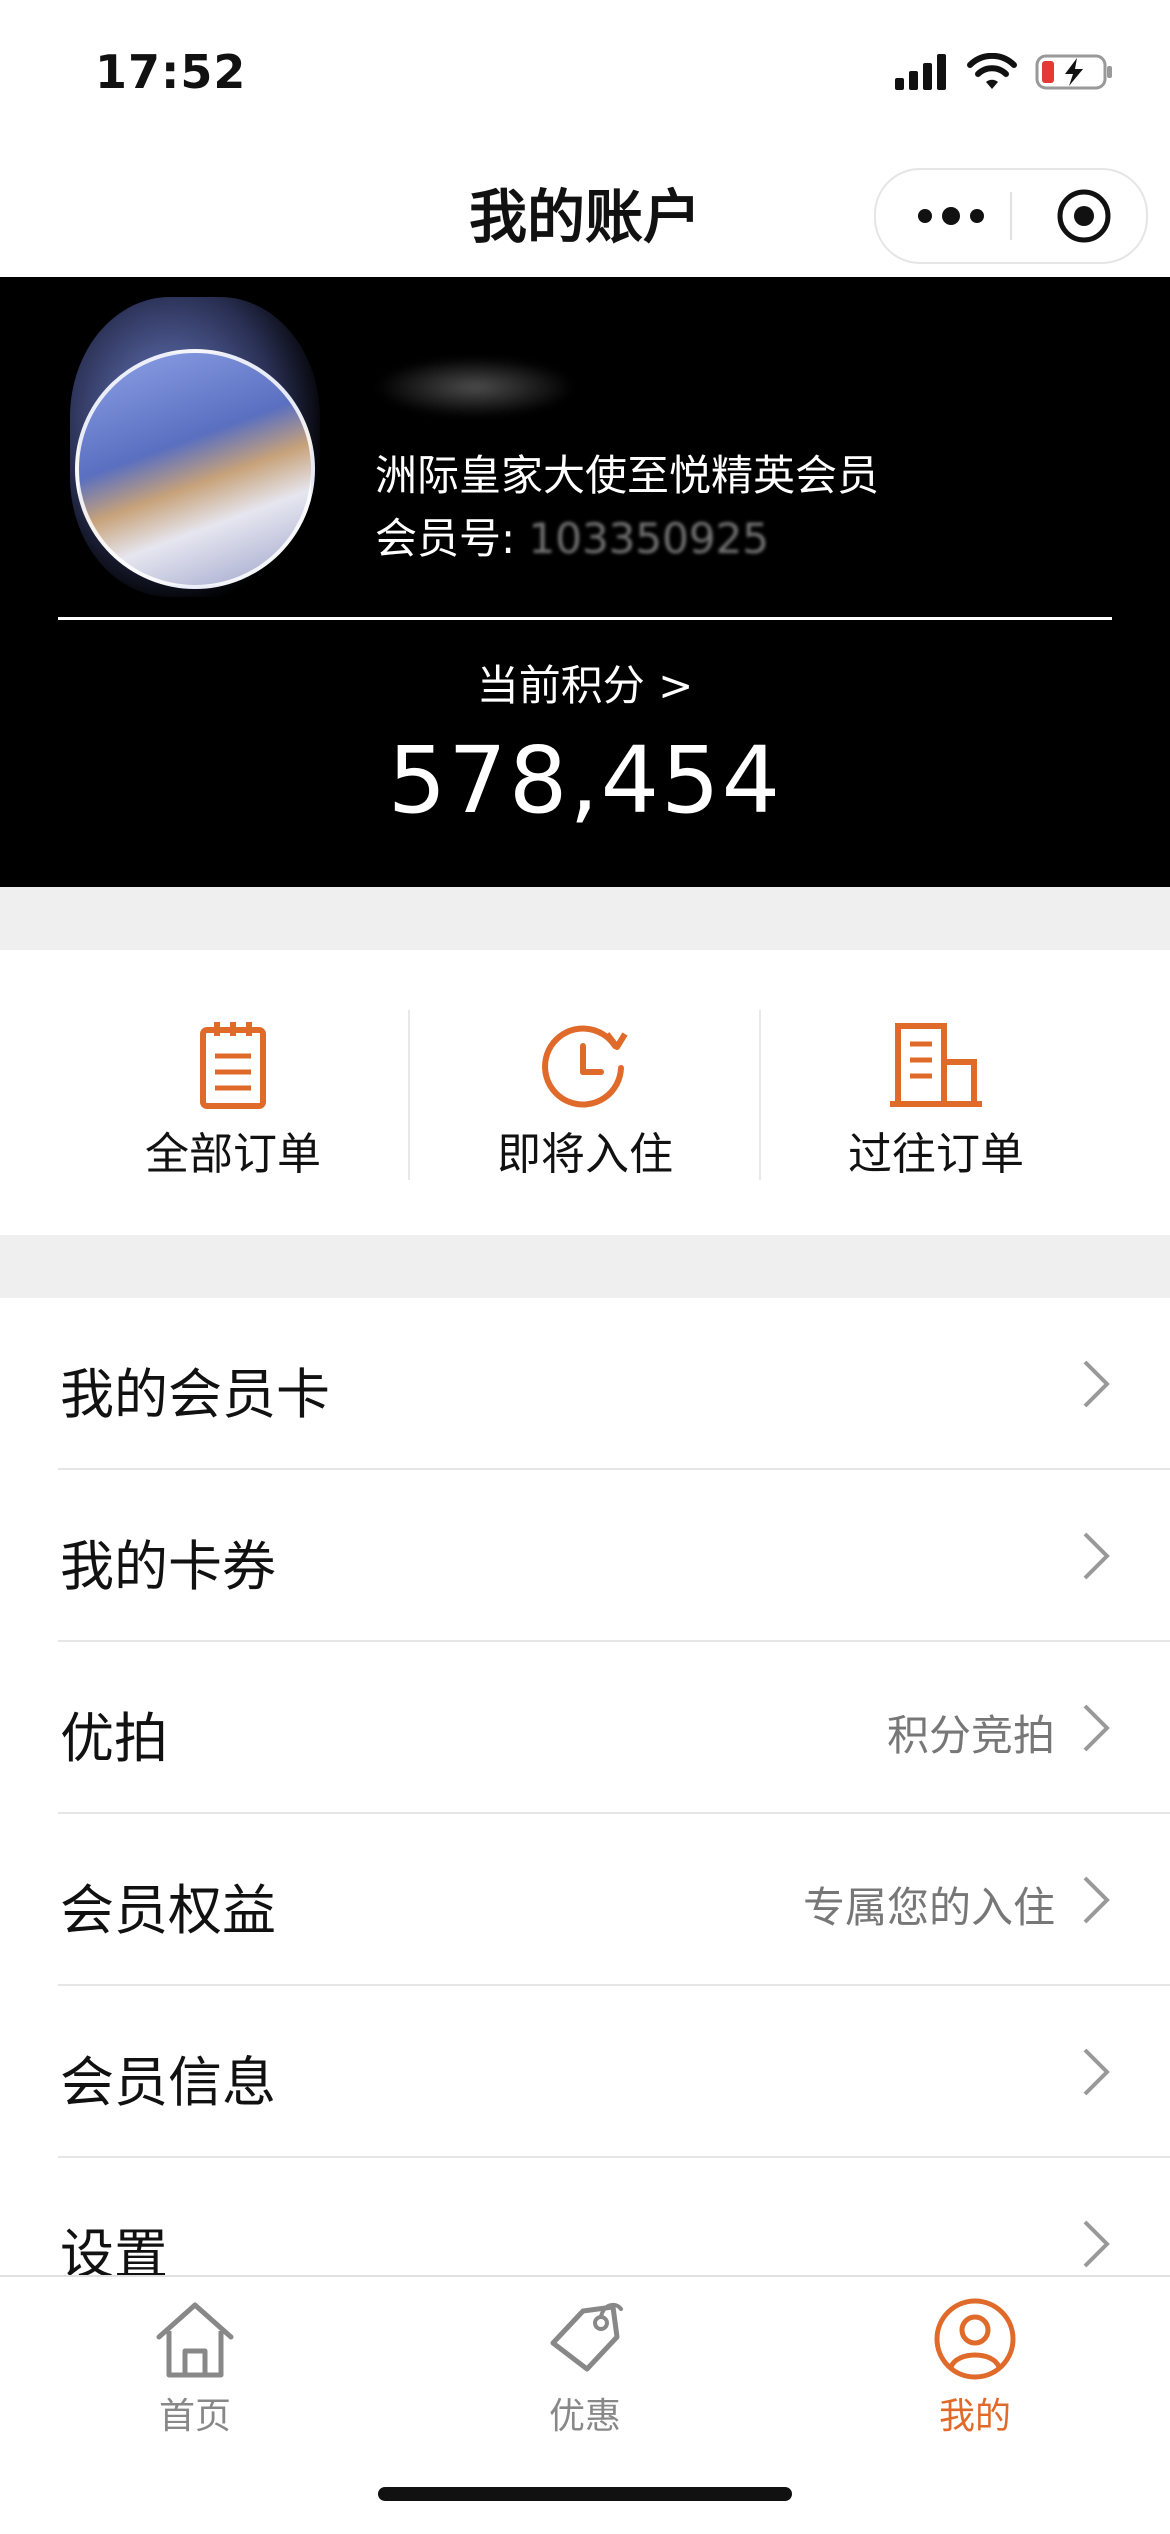 The image size is (1170, 2534). I want to click on card-divider, so click(585, 618).